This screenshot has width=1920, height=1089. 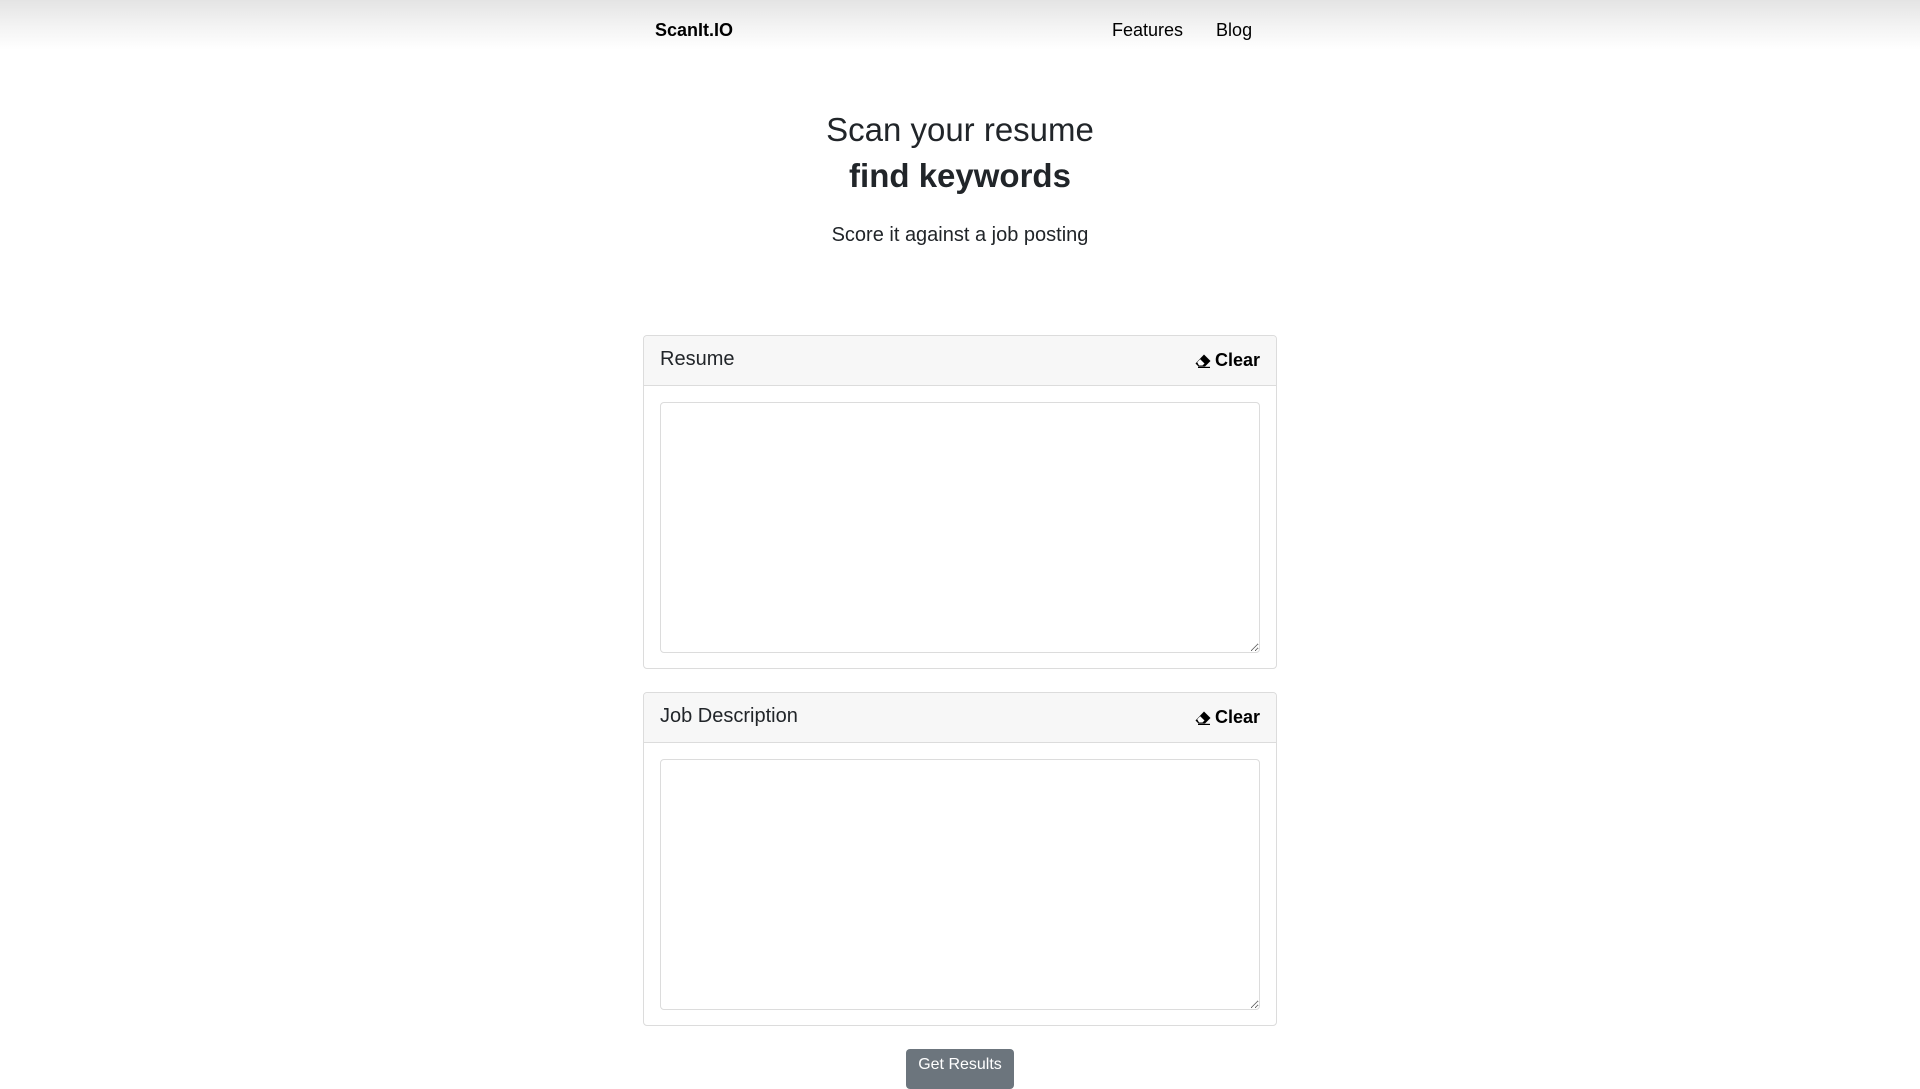 I want to click on job-clear-button: Clear, so click(x=1227, y=717).